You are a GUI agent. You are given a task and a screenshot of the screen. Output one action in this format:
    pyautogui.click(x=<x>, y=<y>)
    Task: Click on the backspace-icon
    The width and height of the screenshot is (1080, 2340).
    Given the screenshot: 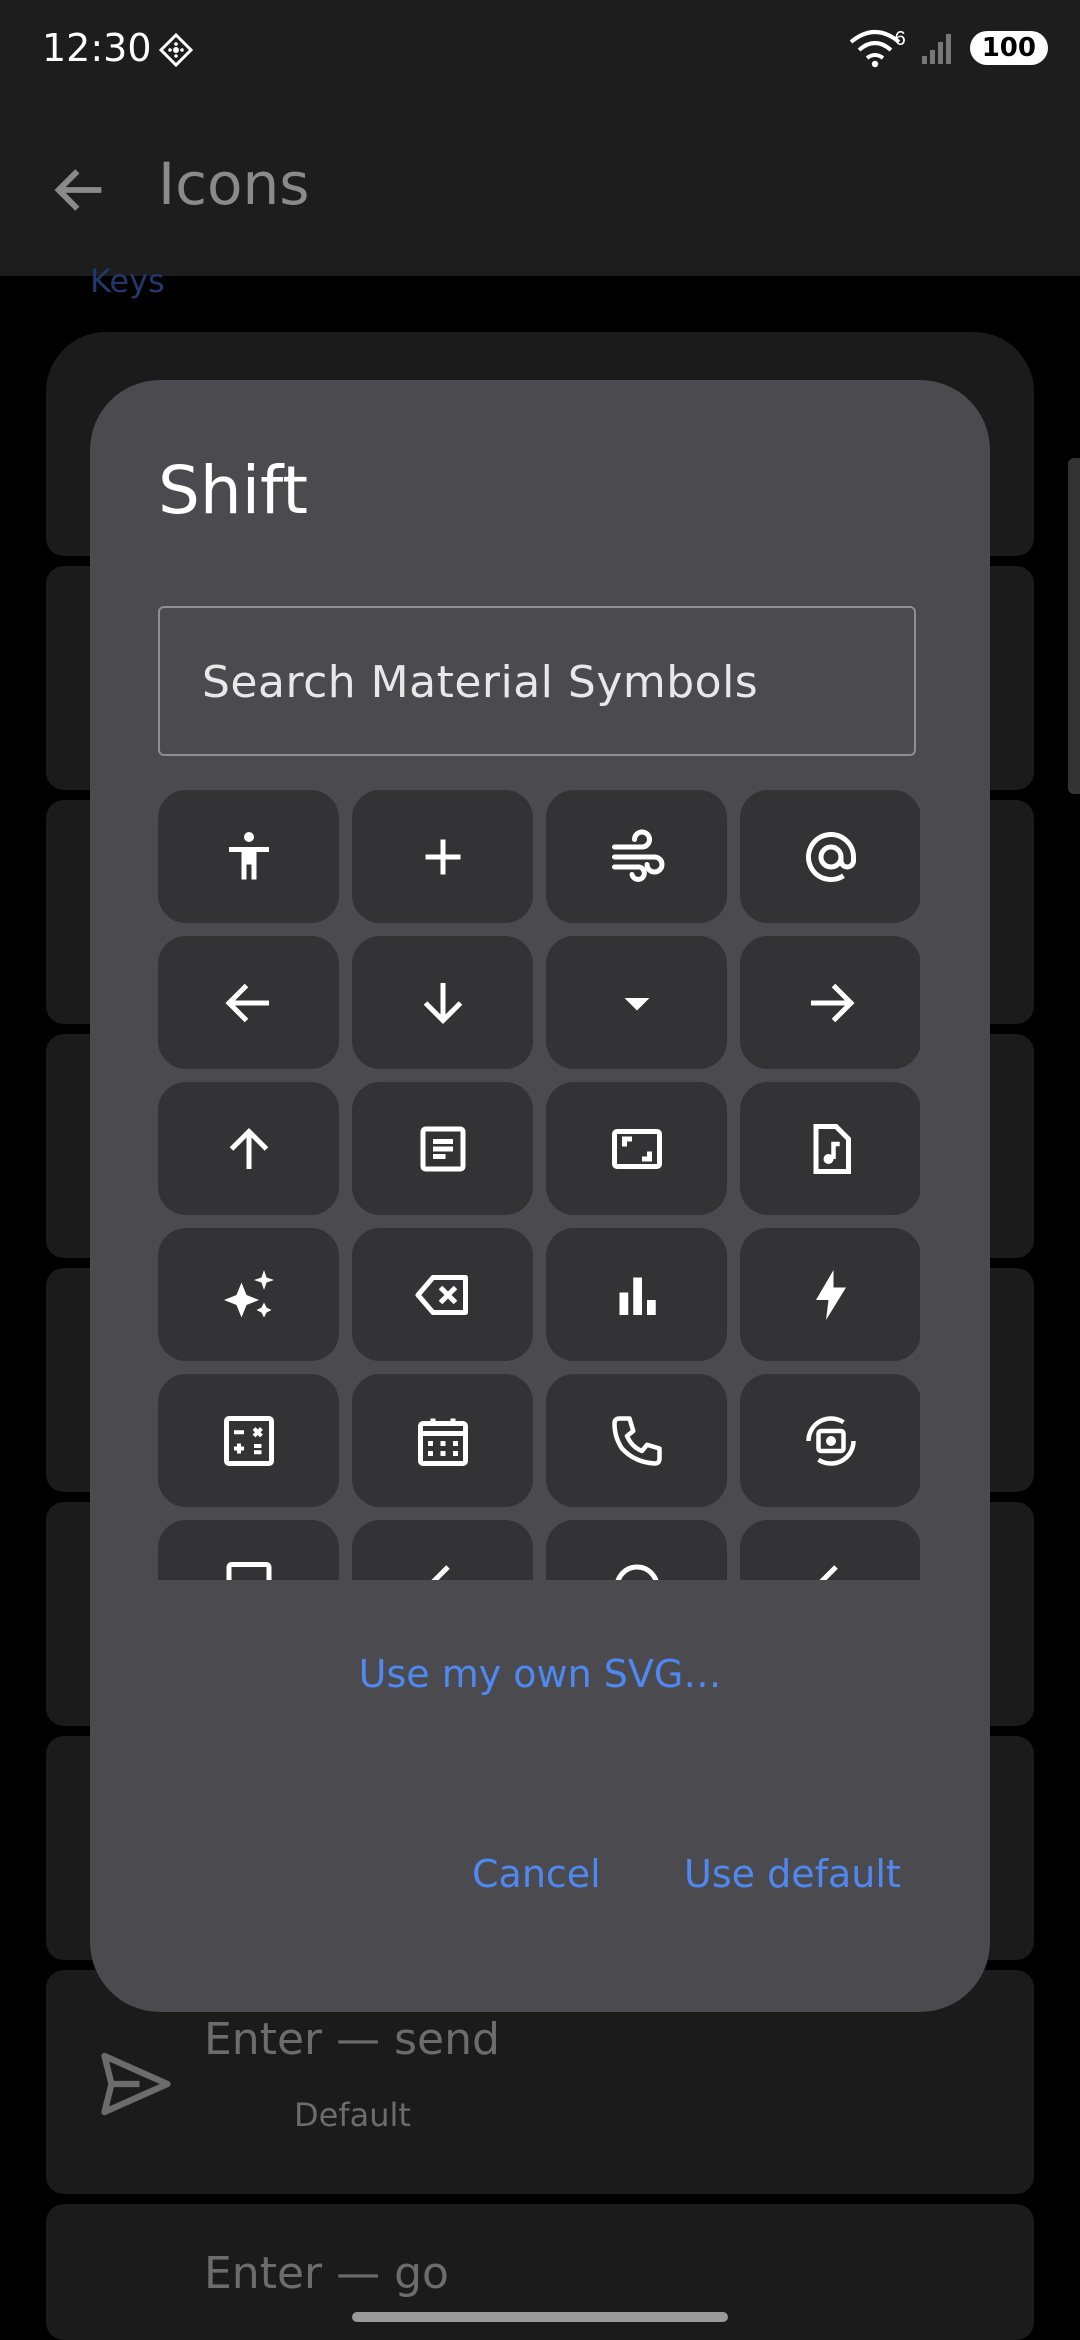 What is the action you would take?
    pyautogui.click(x=441, y=1294)
    